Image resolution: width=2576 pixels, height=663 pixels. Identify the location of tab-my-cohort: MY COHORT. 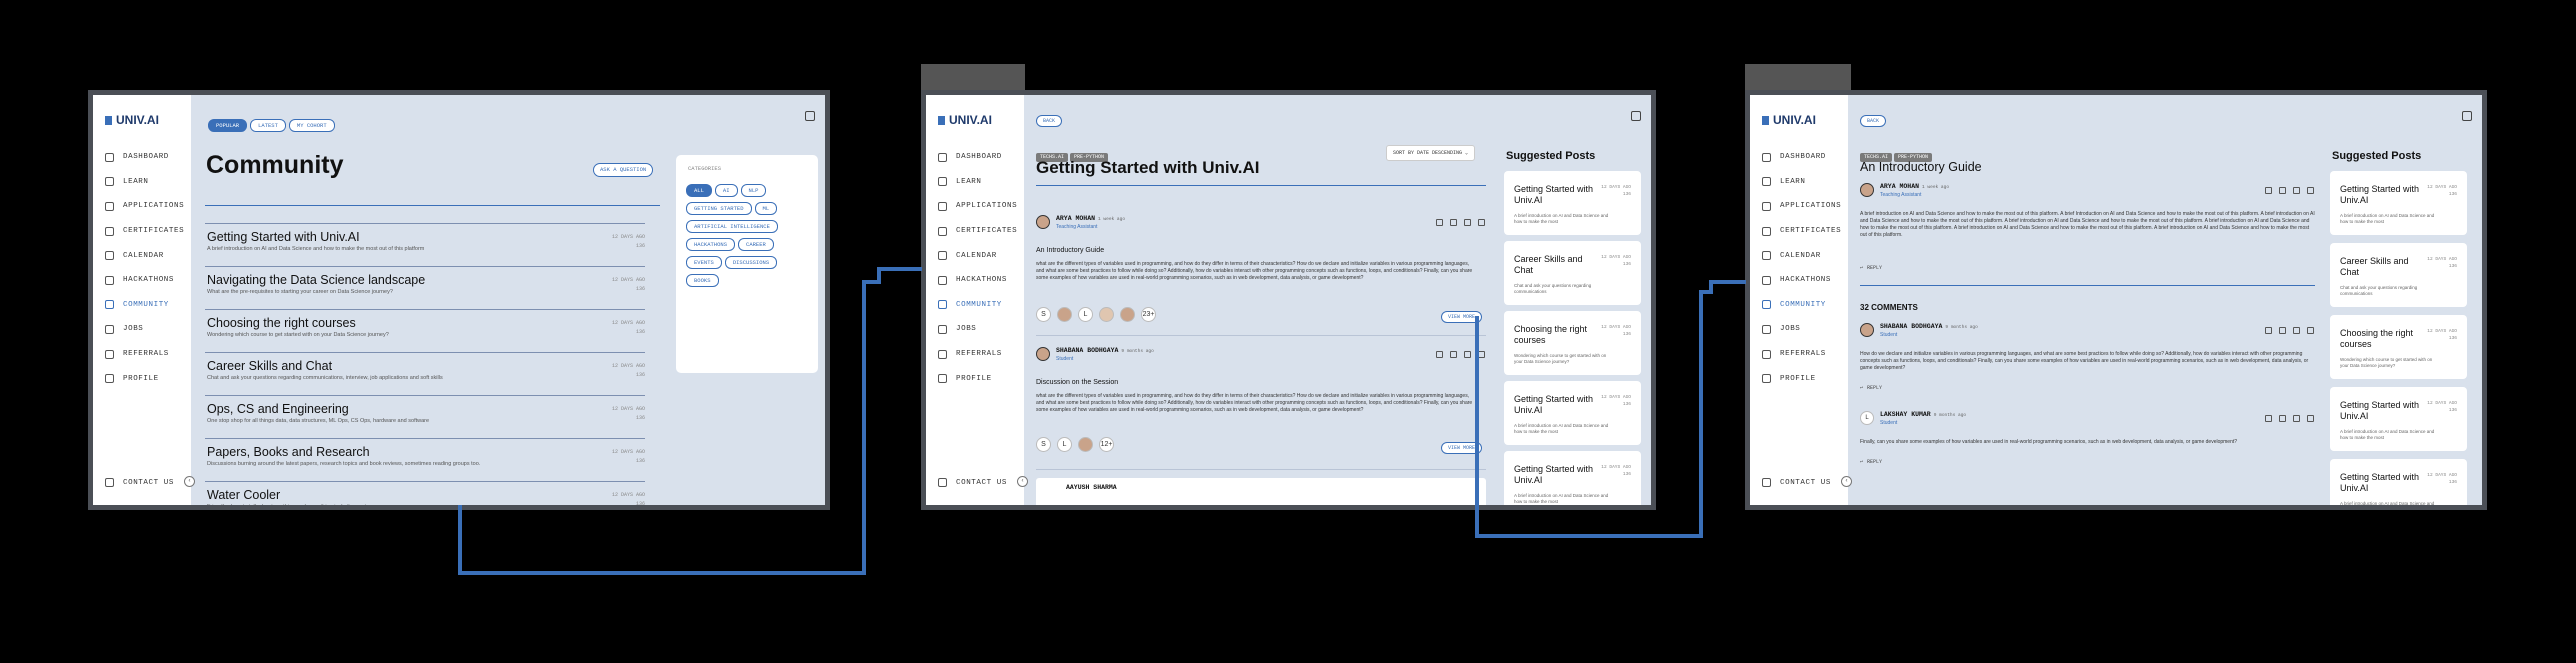
(311, 125).